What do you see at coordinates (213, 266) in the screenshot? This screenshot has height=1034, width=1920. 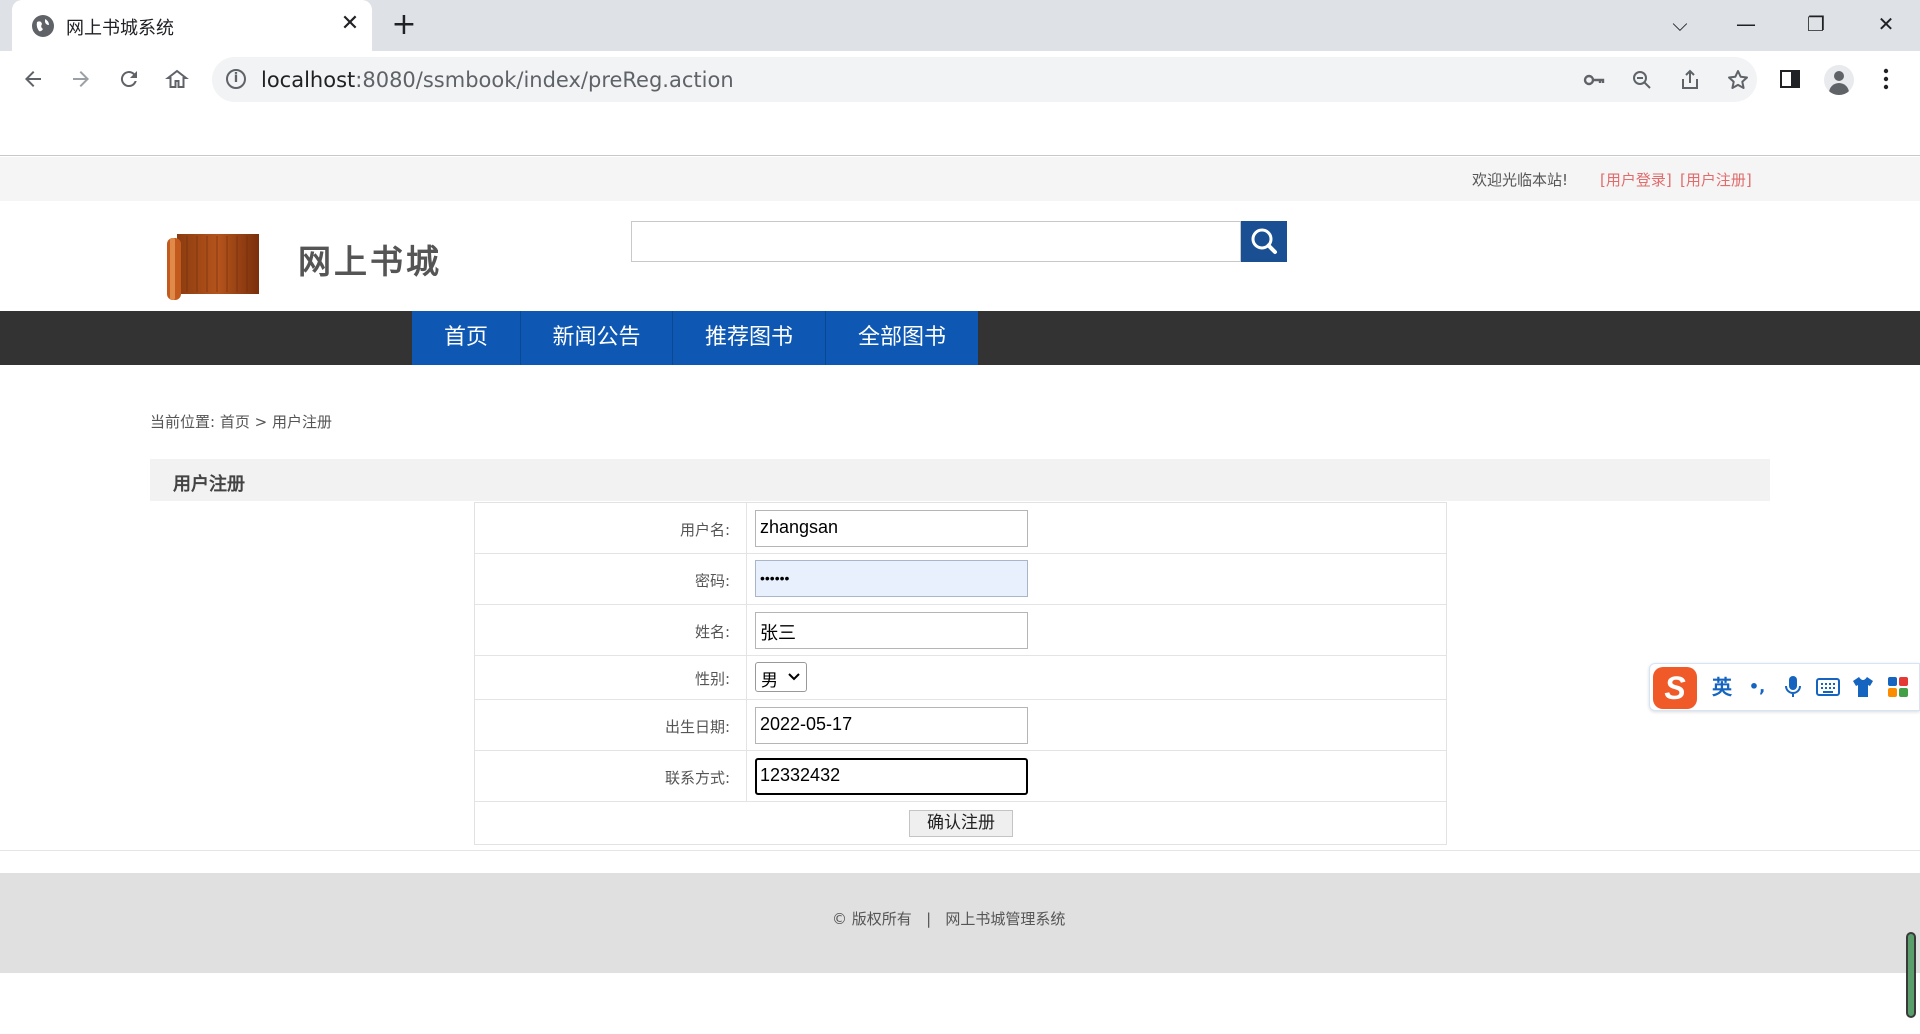 I see `scroll-logo-icon` at bounding box center [213, 266].